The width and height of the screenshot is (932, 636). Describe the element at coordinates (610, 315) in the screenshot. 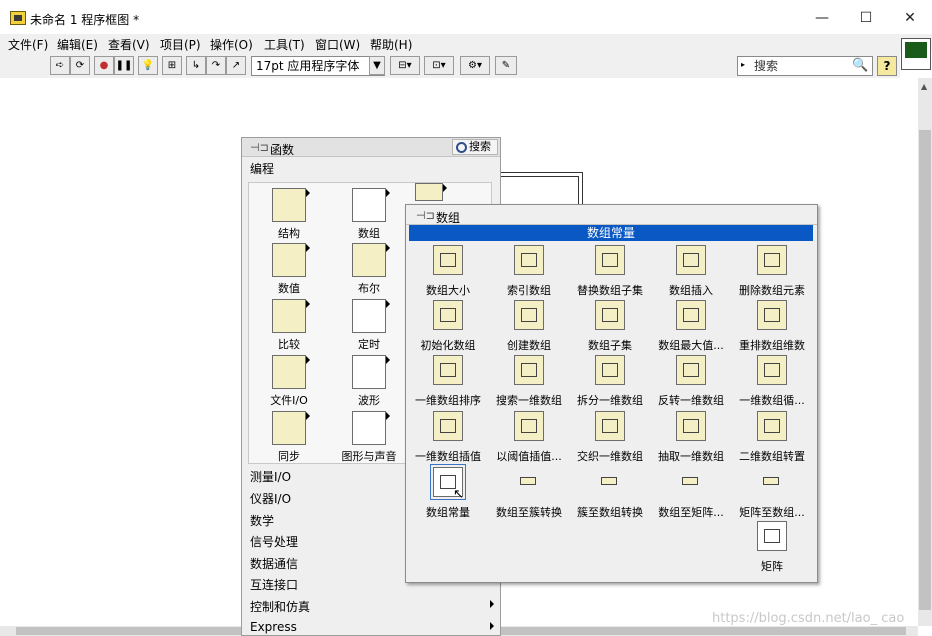

I see `array-subset-icon` at that location.